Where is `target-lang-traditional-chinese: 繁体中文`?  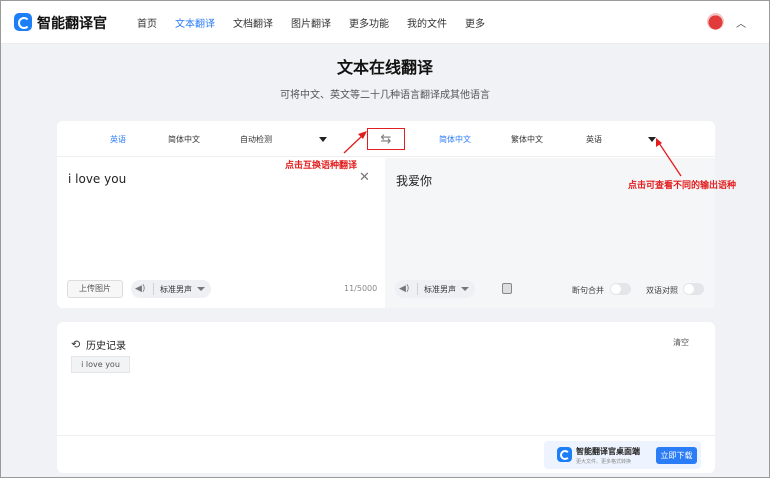
target-lang-traditional-chinese: 繁体中文 is located at coordinates (527, 139).